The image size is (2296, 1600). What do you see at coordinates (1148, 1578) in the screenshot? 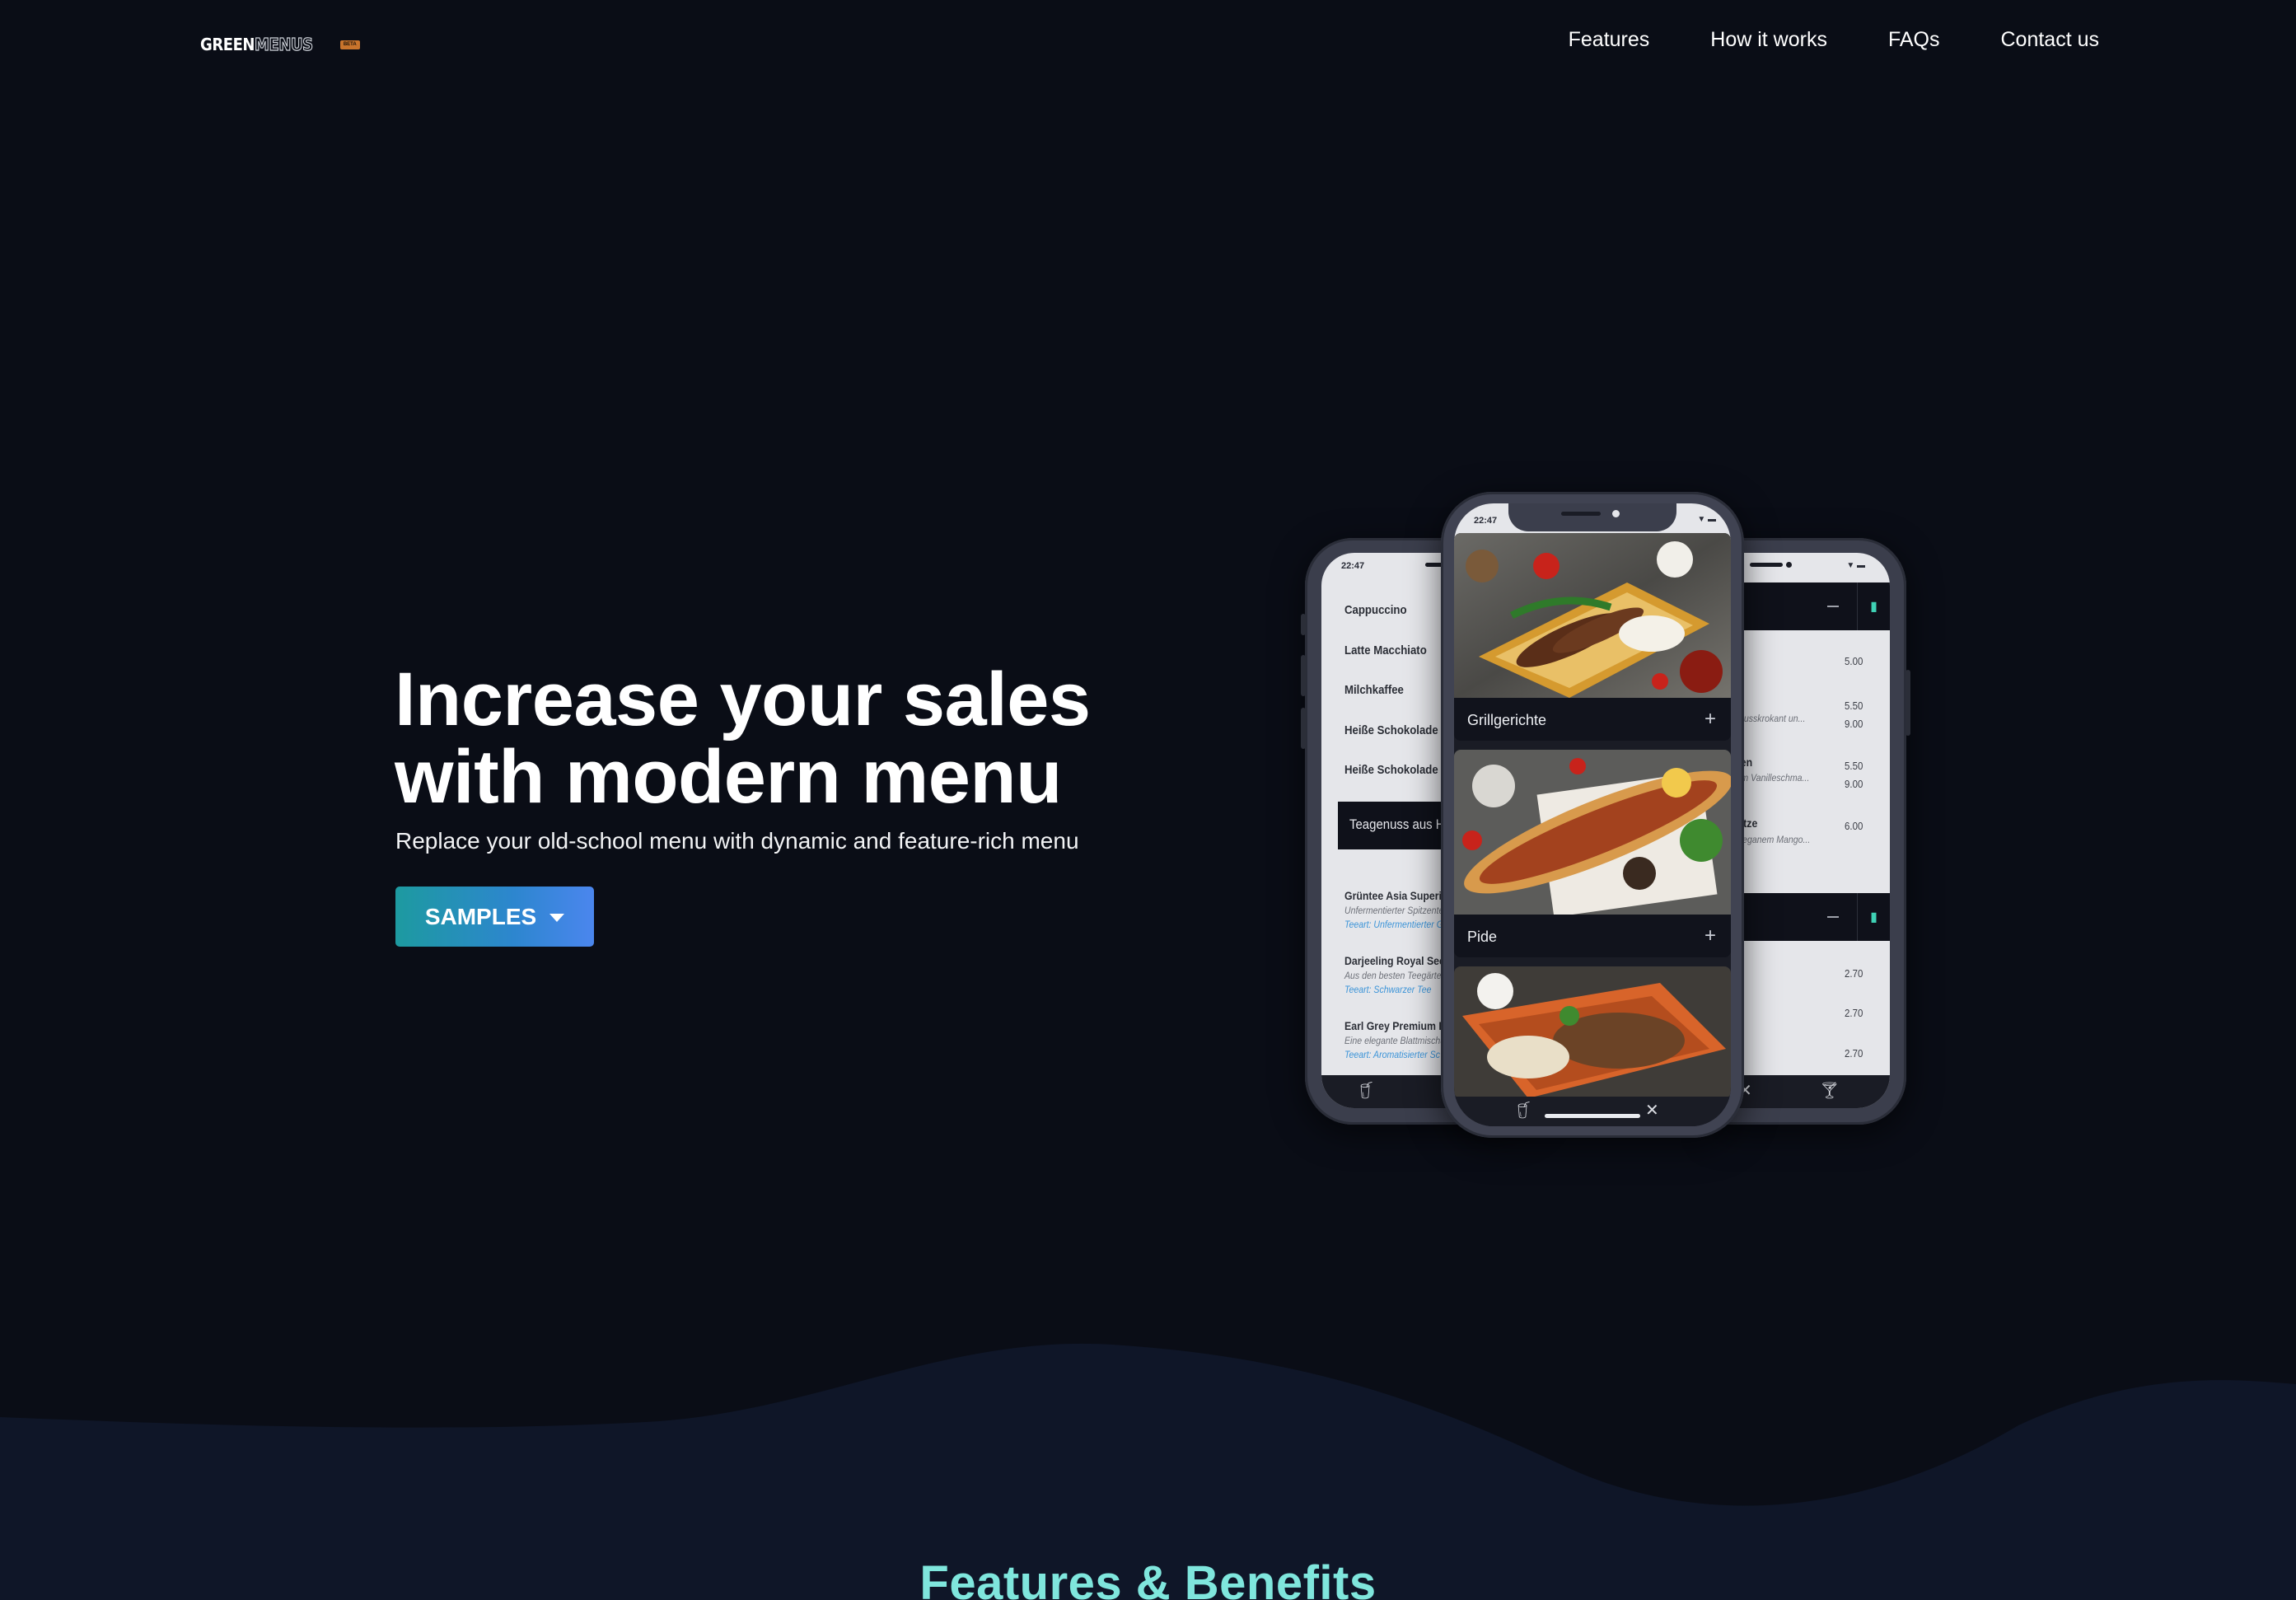
I see `features-section-title: Features & Benefits` at bounding box center [1148, 1578].